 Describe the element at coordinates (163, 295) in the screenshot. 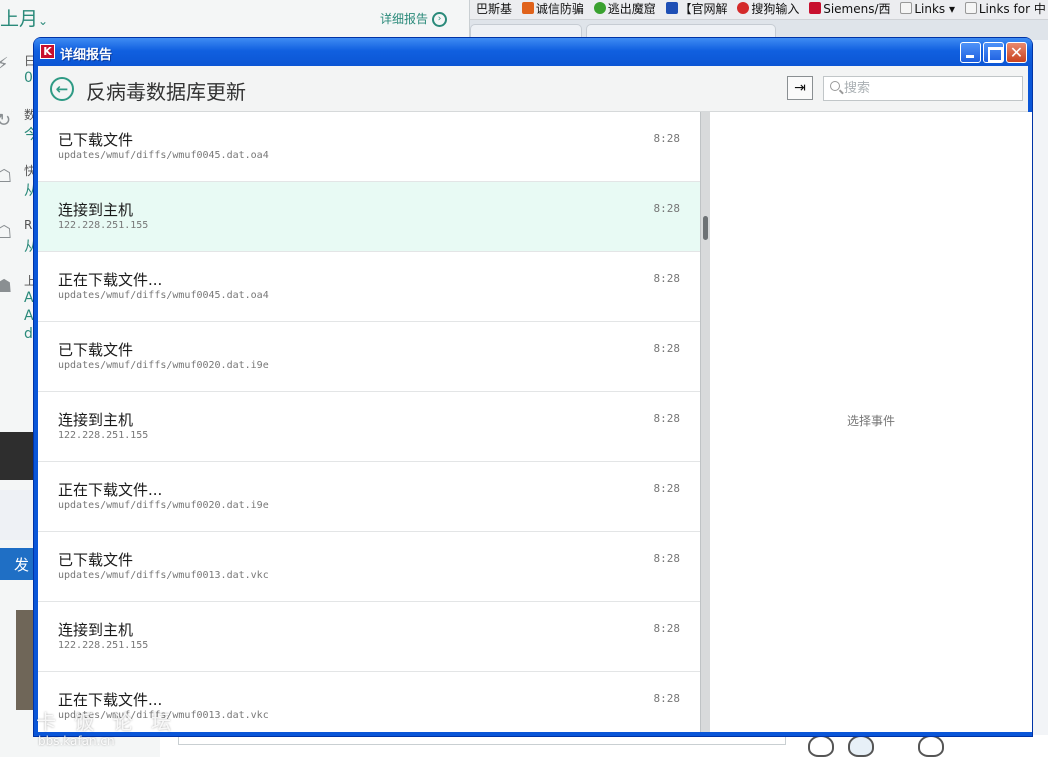

I see `event-detail: updates/wmuf/diffs/wmuf0045.dat.oa4` at that location.